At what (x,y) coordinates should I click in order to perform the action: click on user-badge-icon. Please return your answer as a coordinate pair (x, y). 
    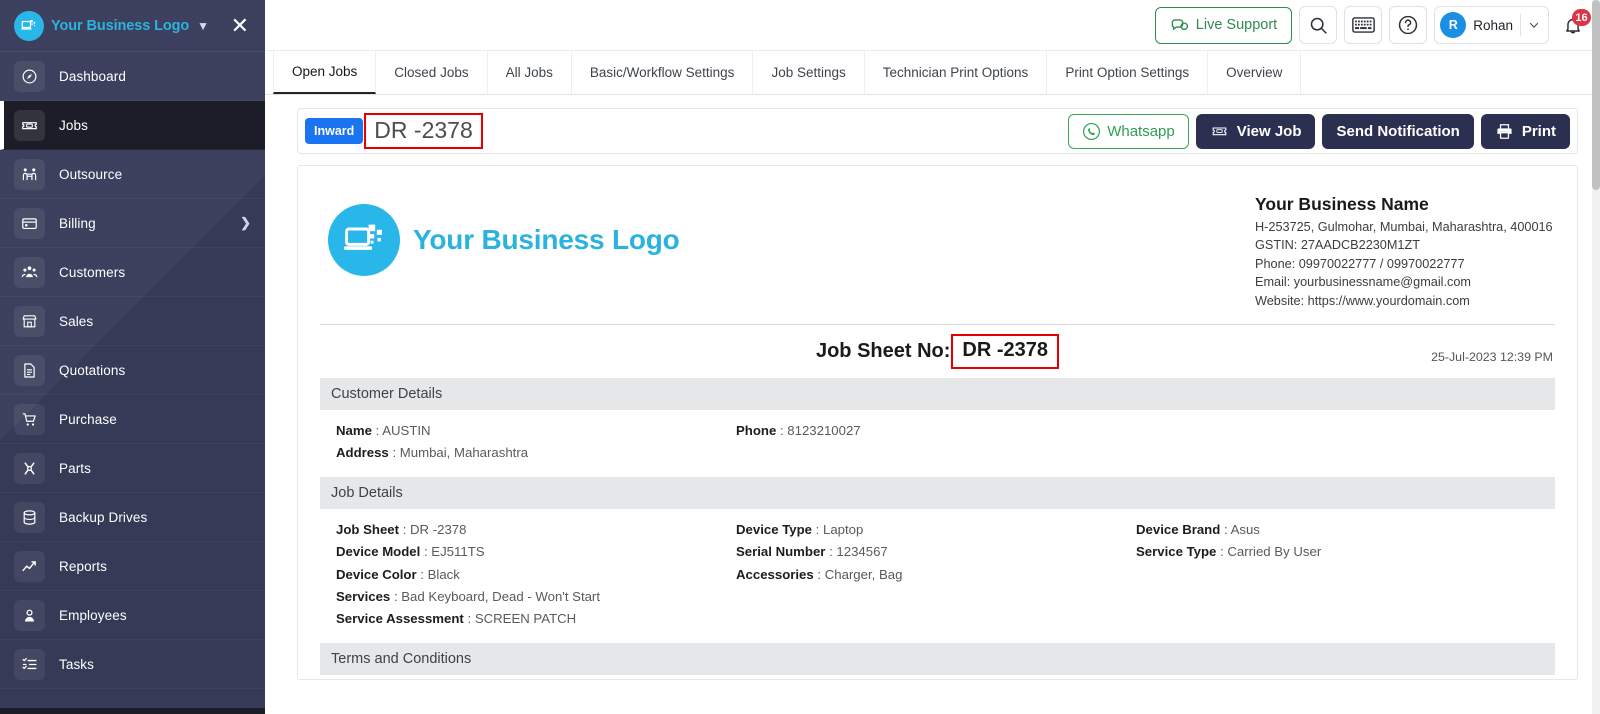
    Looking at the image, I should click on (29, 615).